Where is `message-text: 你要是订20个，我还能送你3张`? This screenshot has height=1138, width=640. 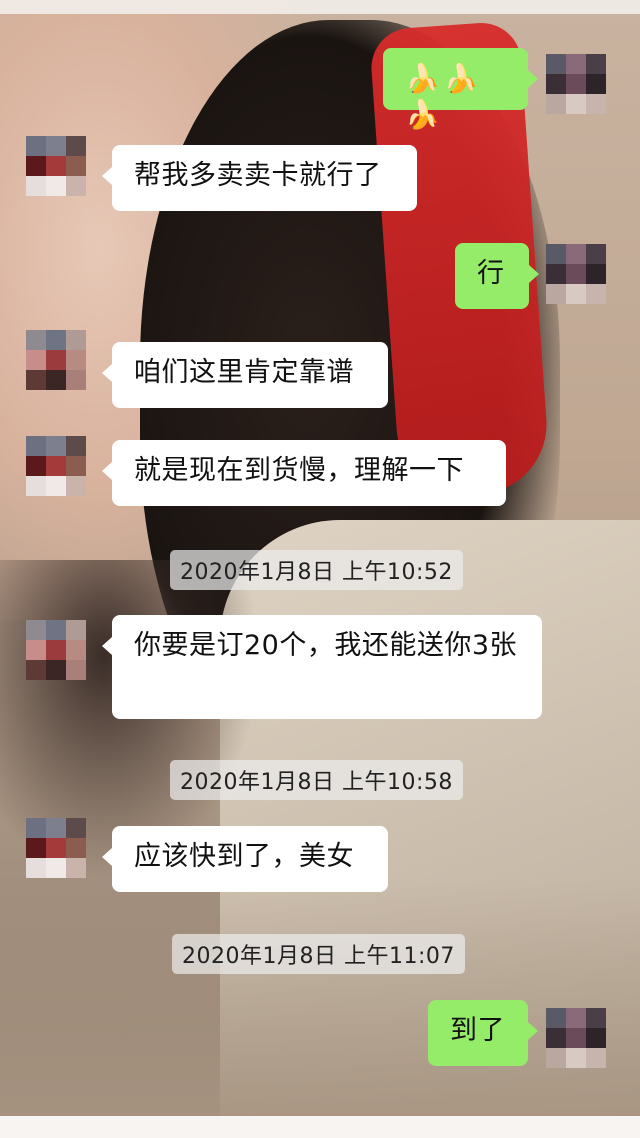 message-text: 你要是订20个，我还能送你3张 is located at coordinates (326, 645).